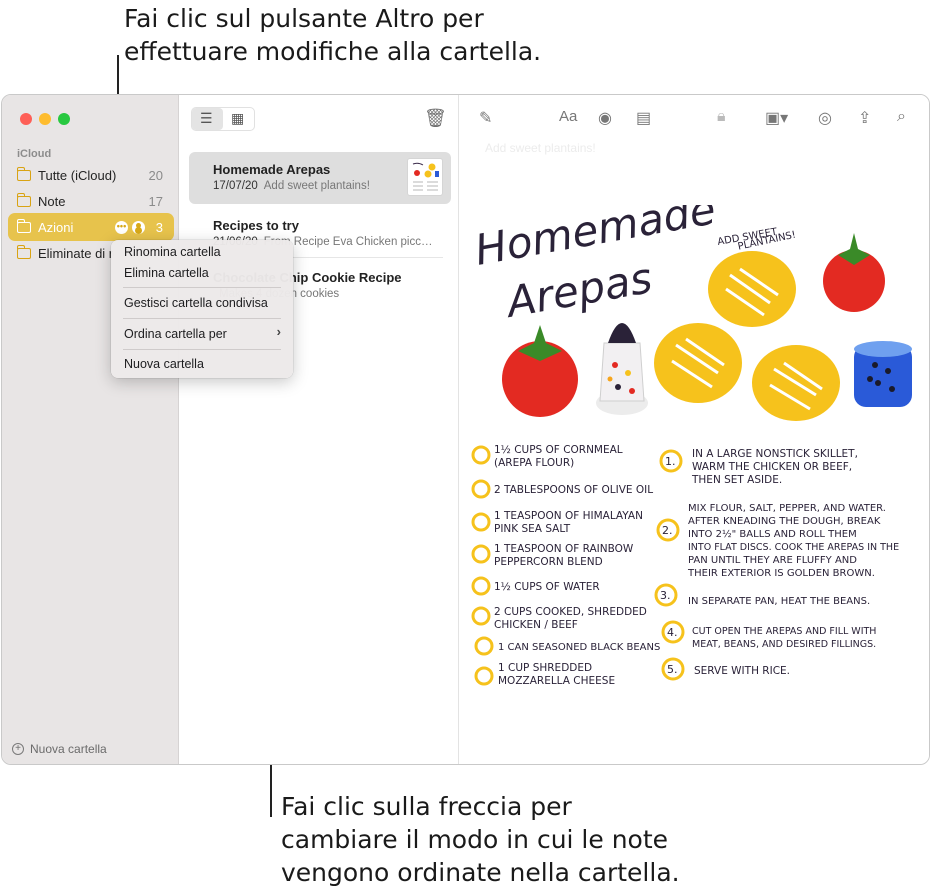 Image resolution: width=931 pixels, height=896 pixels. What do you see at coordinates (76, 253) in the screenshot?
I see `folder-label: Eliminate di recente` at bounding box center [76, 253].